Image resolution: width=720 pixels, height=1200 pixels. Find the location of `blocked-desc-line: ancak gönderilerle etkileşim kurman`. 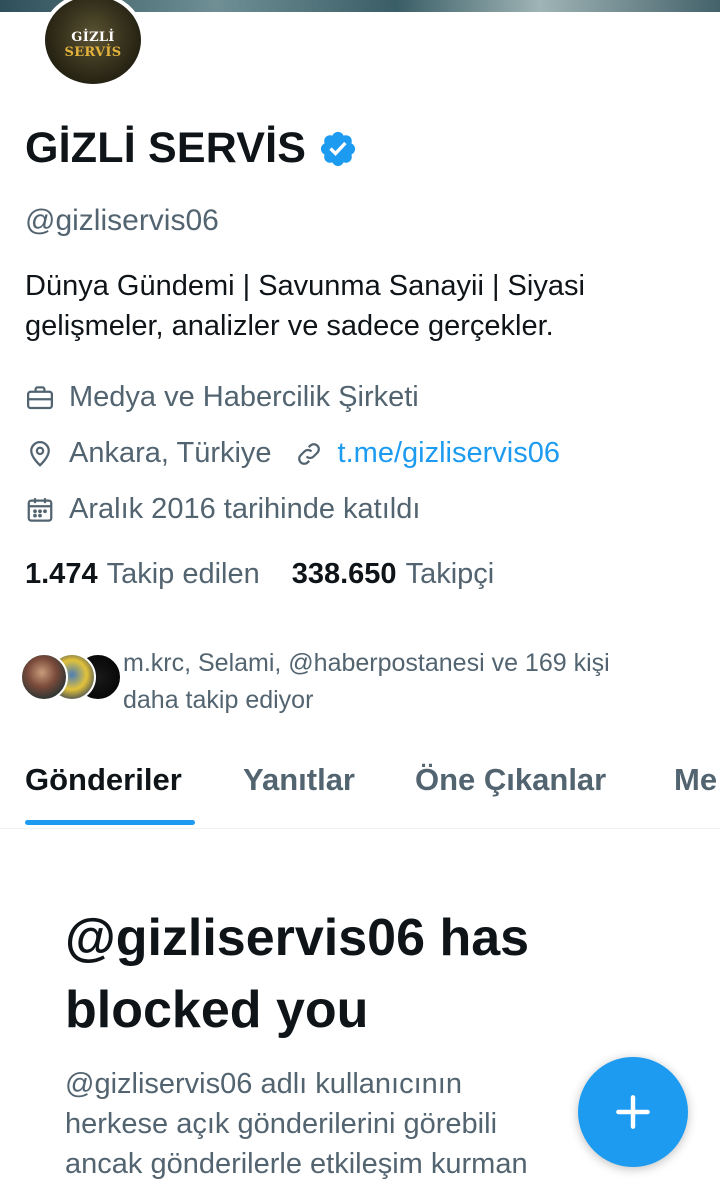

blocked-desc-line: ancak gönderilerle etkileşim kurman is located at coordinates (296, 1164).